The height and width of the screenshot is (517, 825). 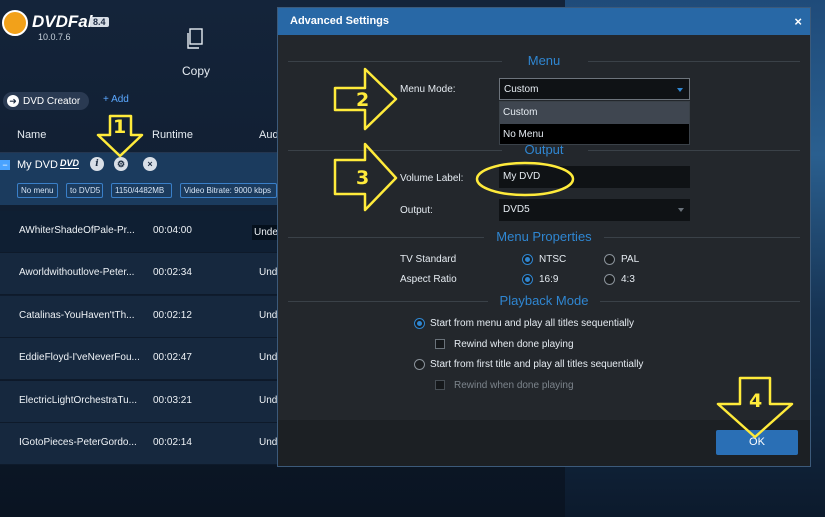 What do you see at coordinates (138, 317) in the screenshot?
I see `table-row: Catalinas-YouHaven'tTh... 00:02:12 Und` at bounding box center [138, 317].